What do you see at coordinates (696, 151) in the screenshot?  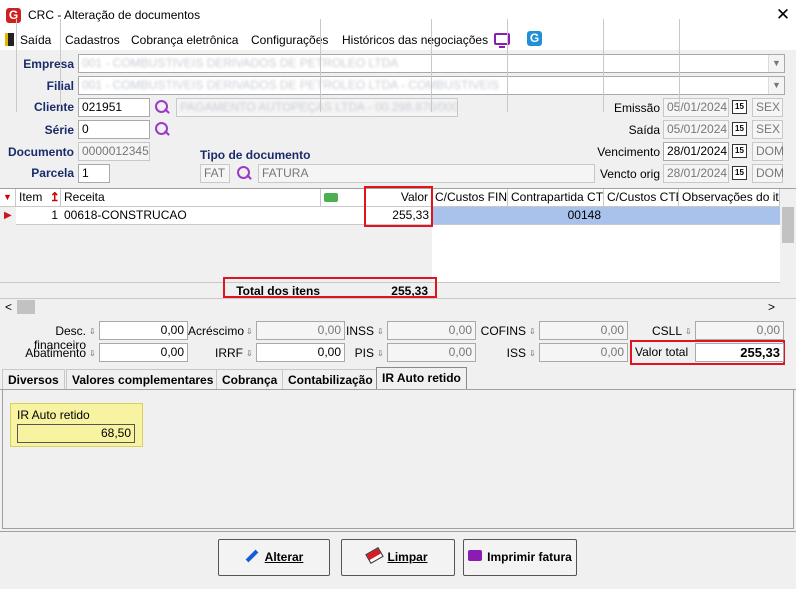 I see `vencimento-input: 28/01/2024` at bounding box center [696, 151].